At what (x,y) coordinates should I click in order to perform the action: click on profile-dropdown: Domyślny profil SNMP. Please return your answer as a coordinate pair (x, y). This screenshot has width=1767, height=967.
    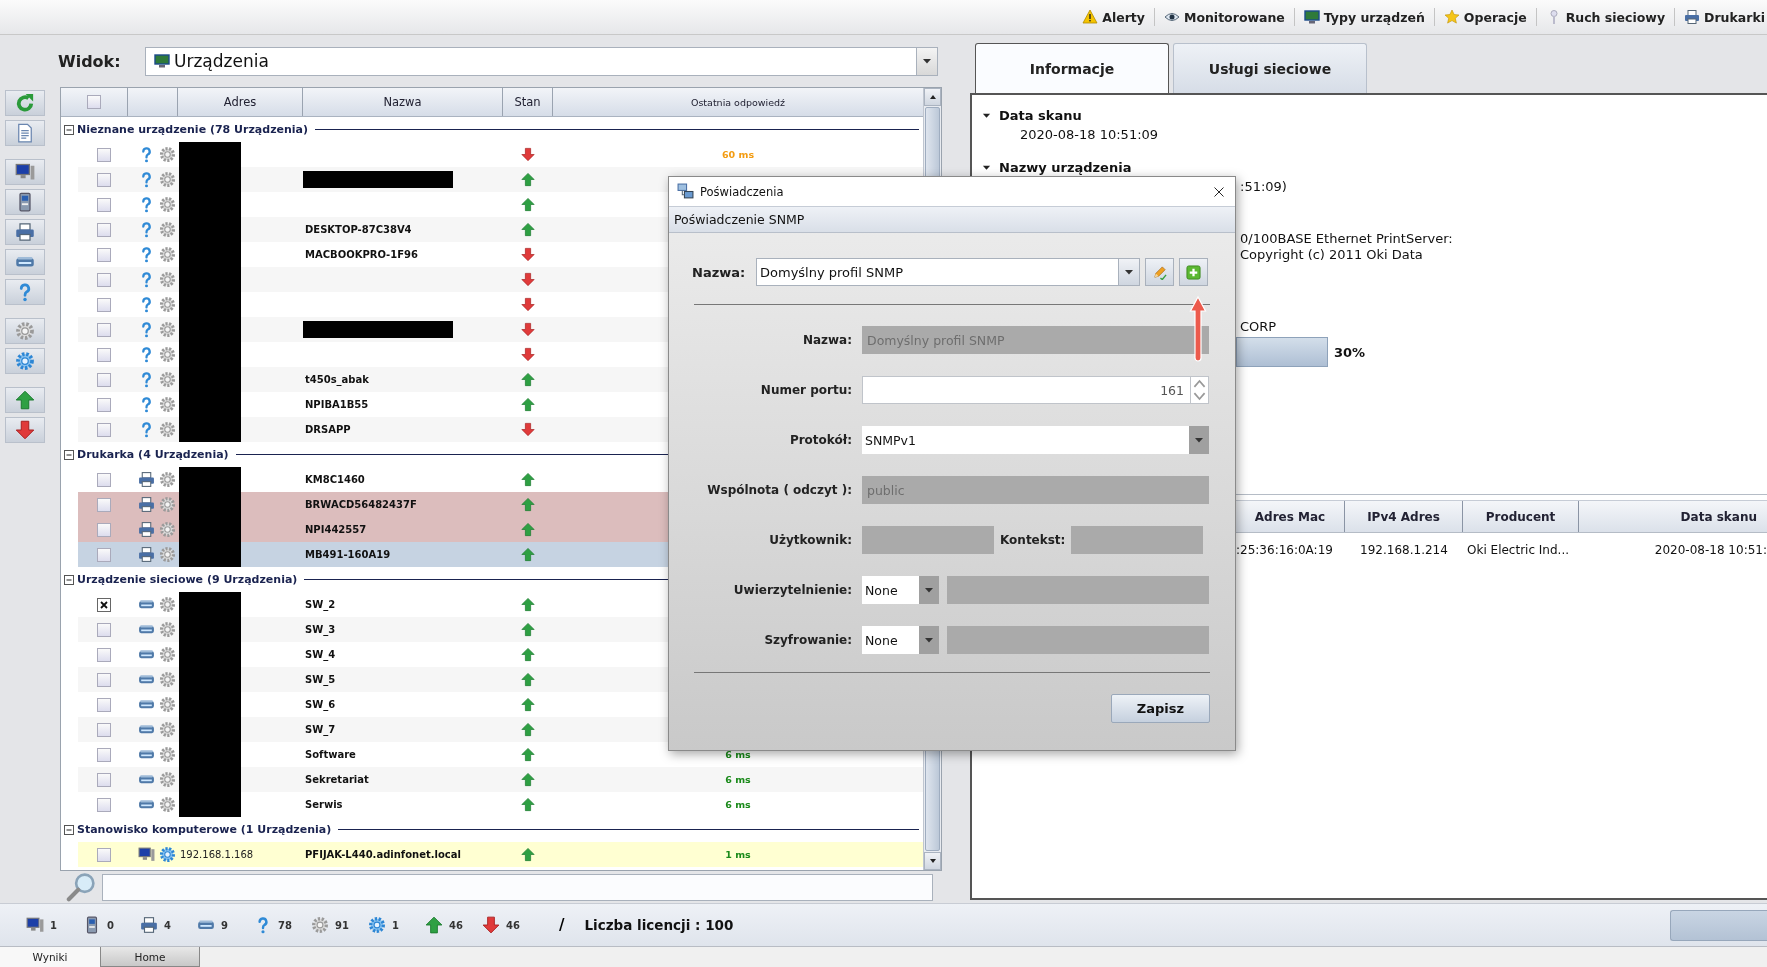
    Looking at the image, I should click on (948, 272).